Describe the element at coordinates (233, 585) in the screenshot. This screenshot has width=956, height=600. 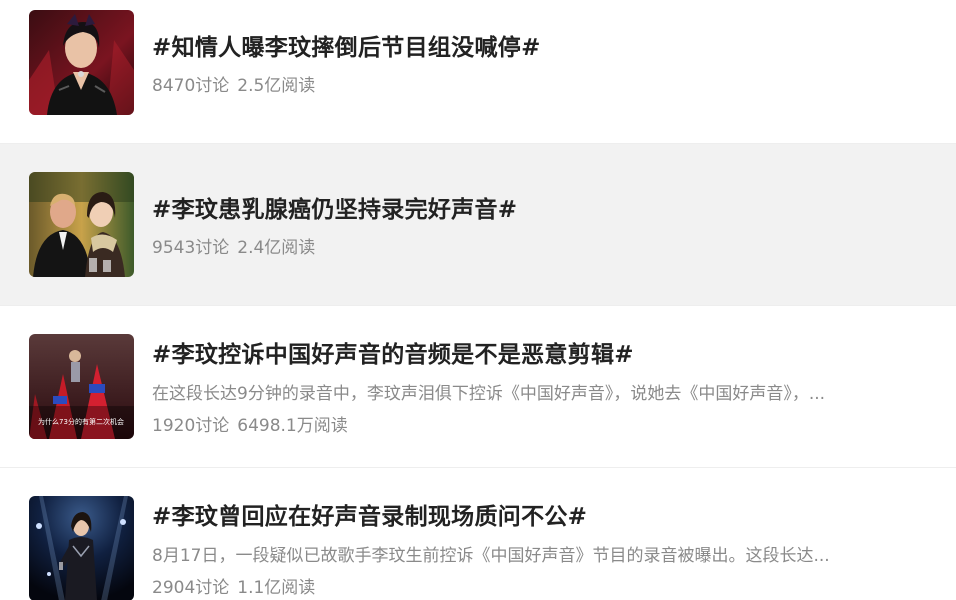
I see `topic-stats: 2904讨论 1.1亿阅读` at that location.